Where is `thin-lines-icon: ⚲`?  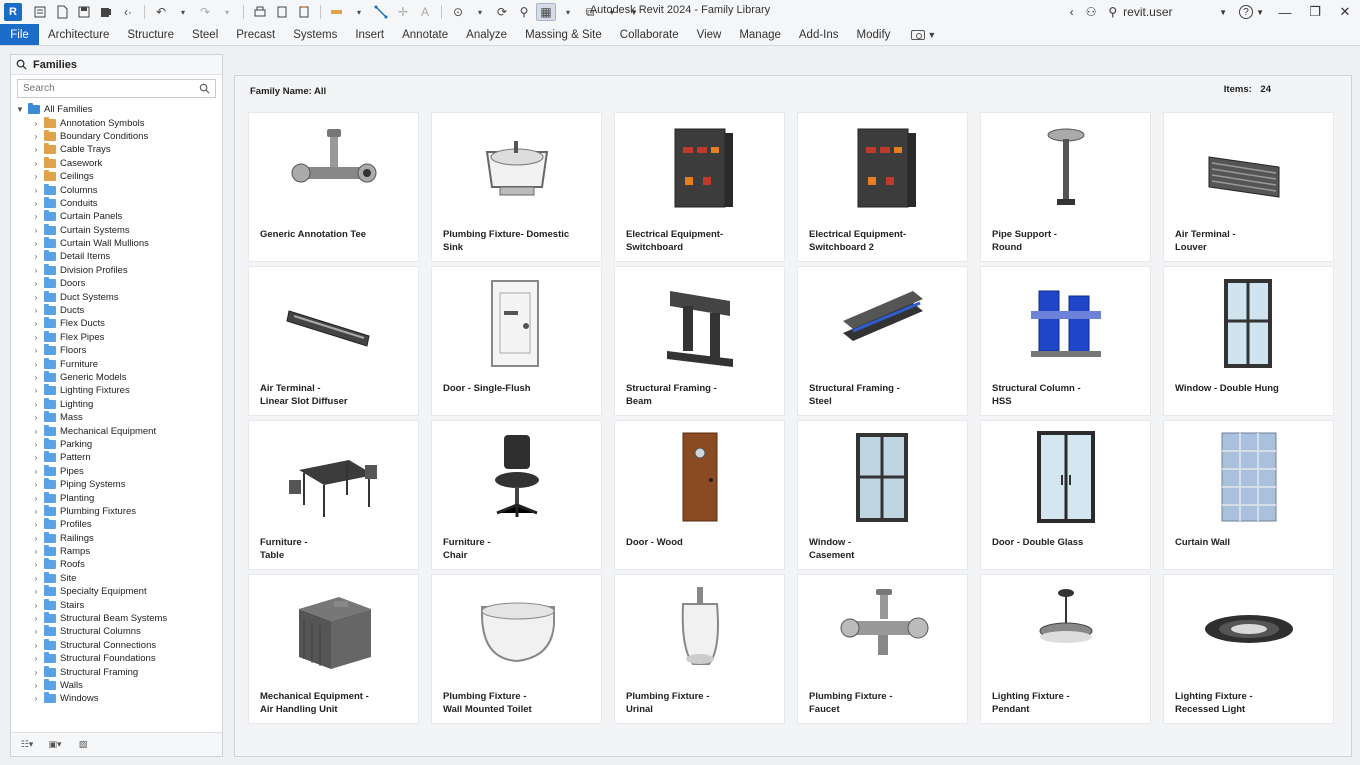
thin-lines-icon: ⚲ is located at coordinates (524, 12).